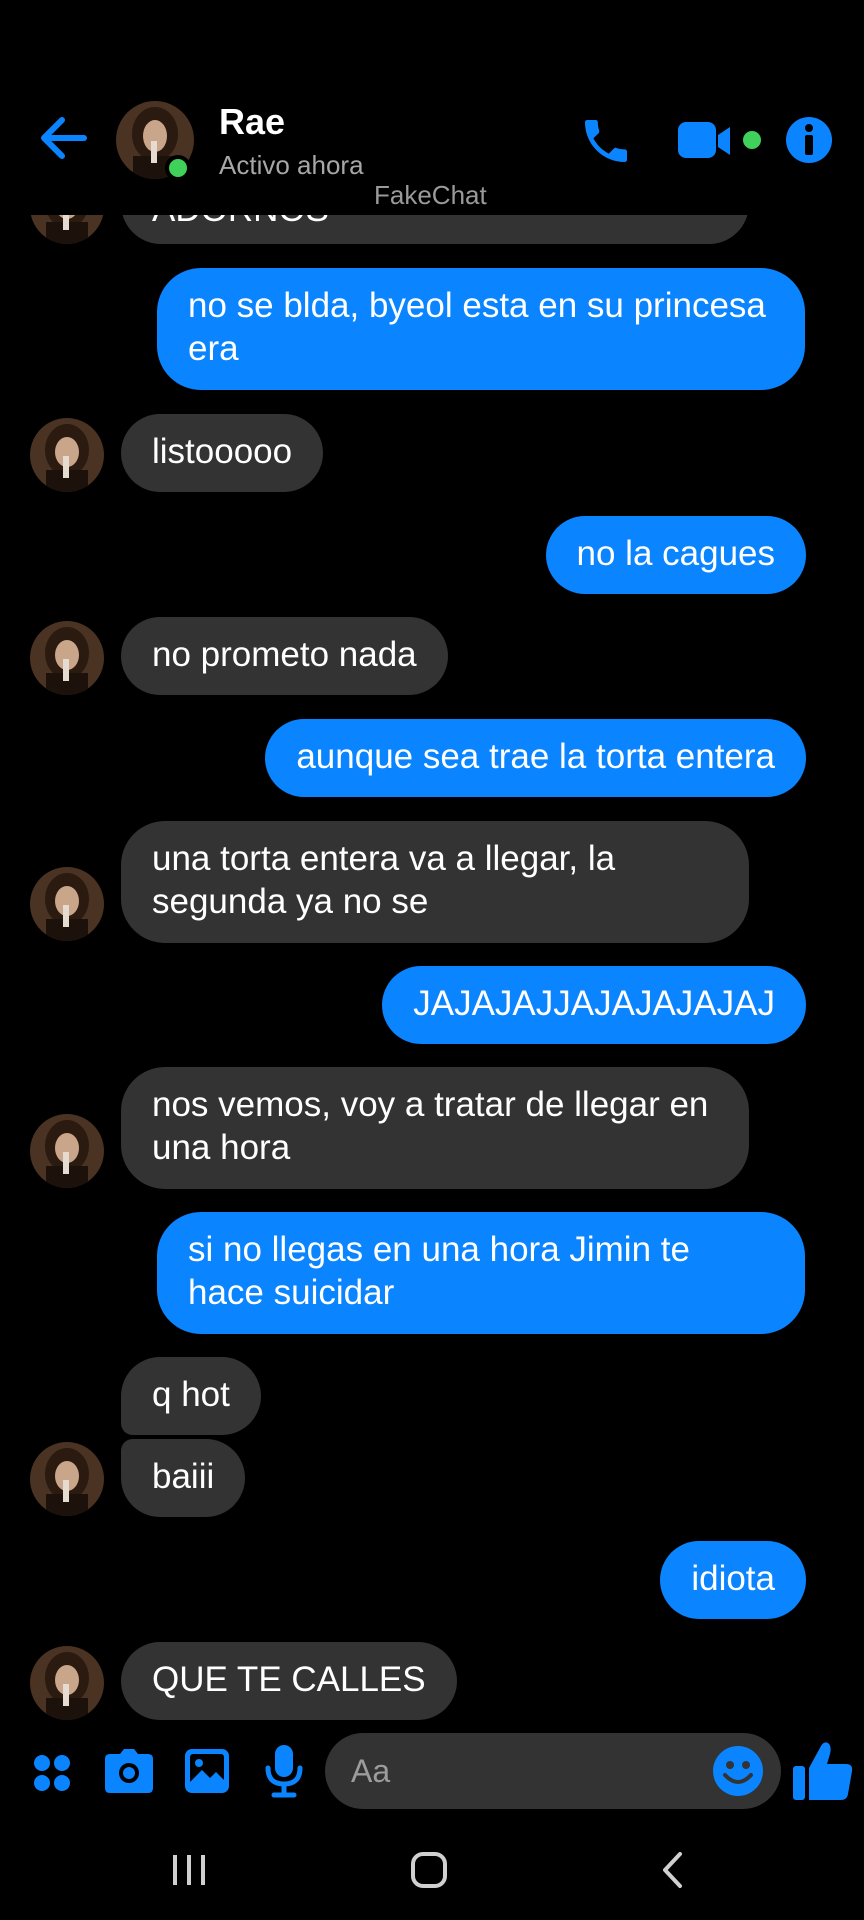 The image size is (864, 1920). What do you see at coordinates (222, 453) in the screenshot?
I see `message-bubble-incoming: listooooo` at bounding box center [222, 453].